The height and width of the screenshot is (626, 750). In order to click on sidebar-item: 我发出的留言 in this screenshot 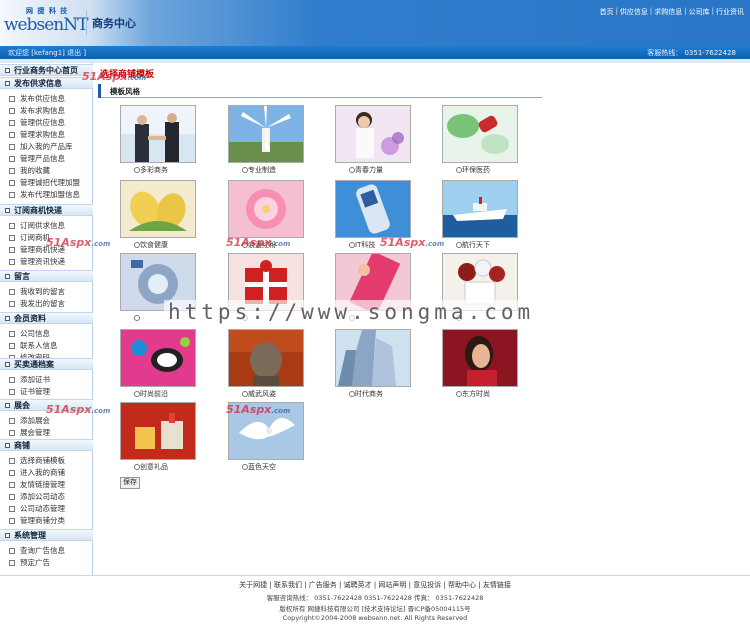, I will do `click(46, 304)`.